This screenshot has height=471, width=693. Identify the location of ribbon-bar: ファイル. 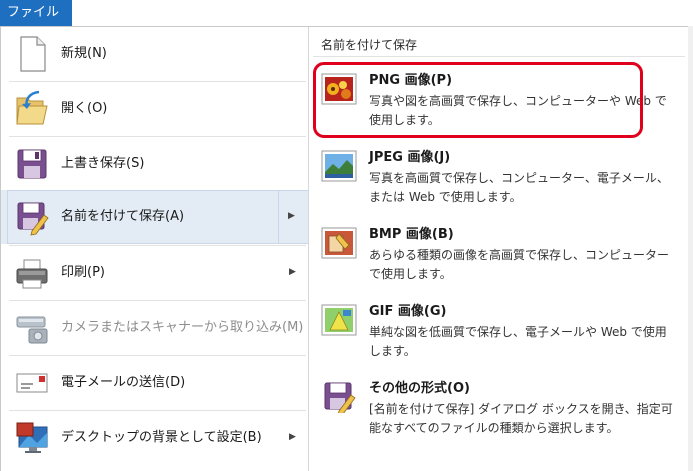
(346, 13).